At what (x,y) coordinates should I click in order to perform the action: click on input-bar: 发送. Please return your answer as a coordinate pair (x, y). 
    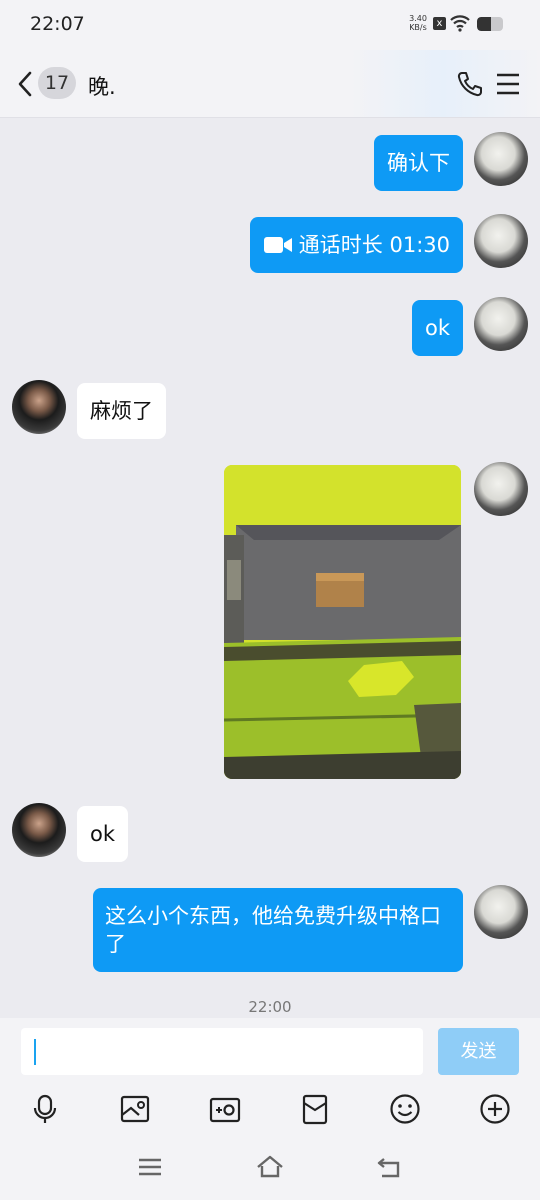
    Looking at the image, I should click on (270, 1054).